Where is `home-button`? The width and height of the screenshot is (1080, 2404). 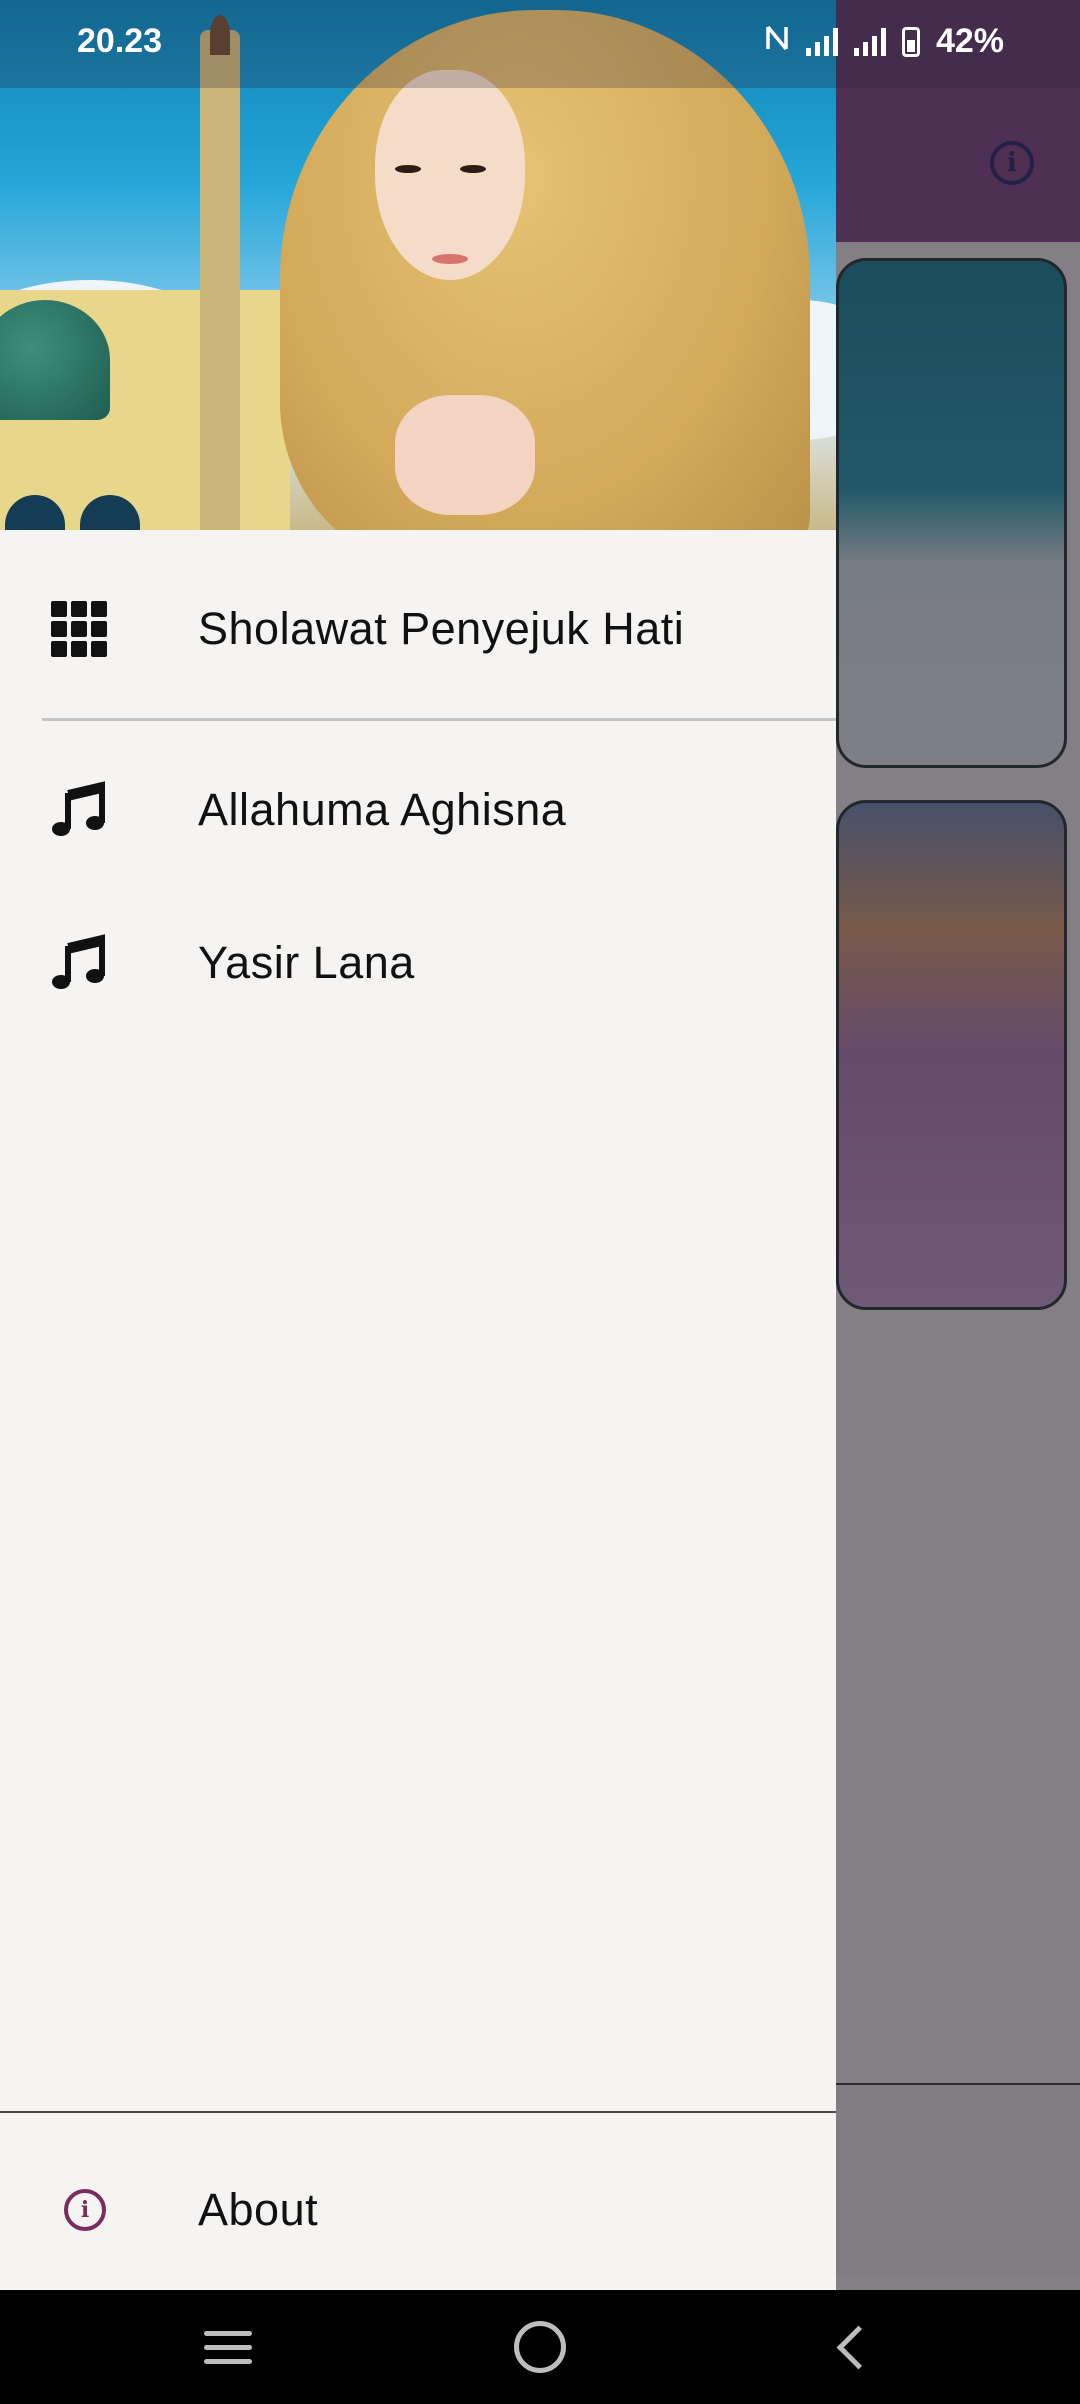 home-button is located at coordinates (540, 2347).